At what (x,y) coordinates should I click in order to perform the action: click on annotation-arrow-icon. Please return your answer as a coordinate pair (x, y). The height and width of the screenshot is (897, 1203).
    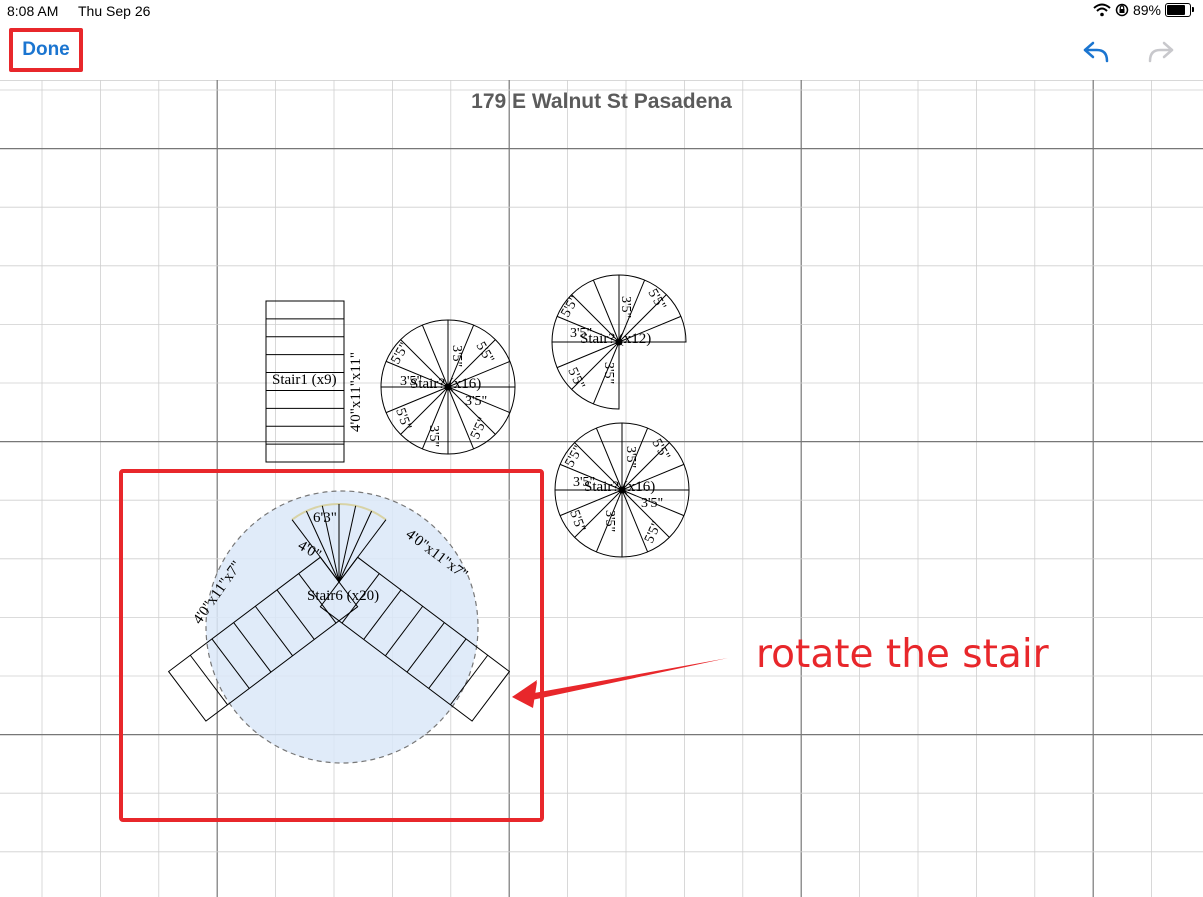
    Looking at the image, I should click on (620, 683).